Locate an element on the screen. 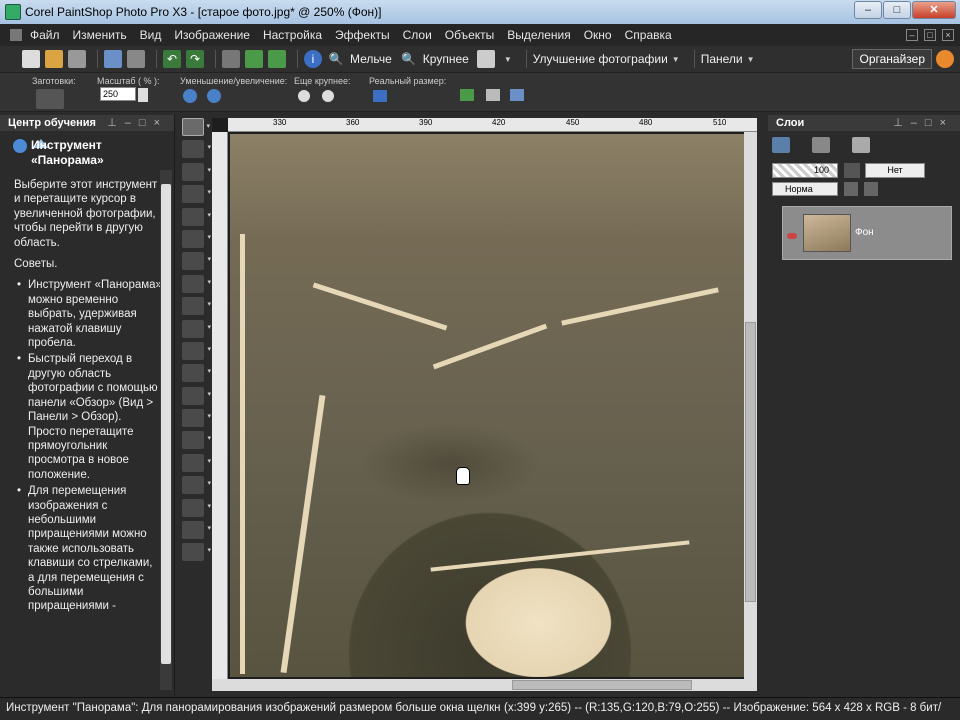  layer-properties-icon is located at coordinates (861, 145).